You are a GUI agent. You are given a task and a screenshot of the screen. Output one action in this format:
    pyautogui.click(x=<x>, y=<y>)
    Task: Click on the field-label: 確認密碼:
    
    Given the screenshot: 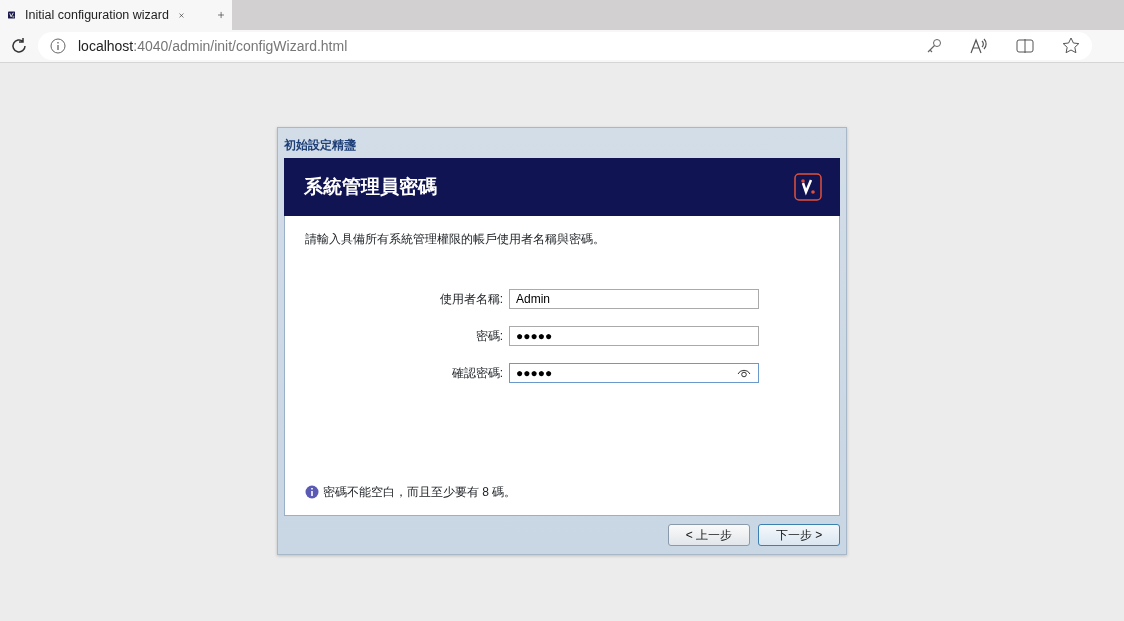 What is the action you would take?
    pyautogui.click(x=476, y=373)
    